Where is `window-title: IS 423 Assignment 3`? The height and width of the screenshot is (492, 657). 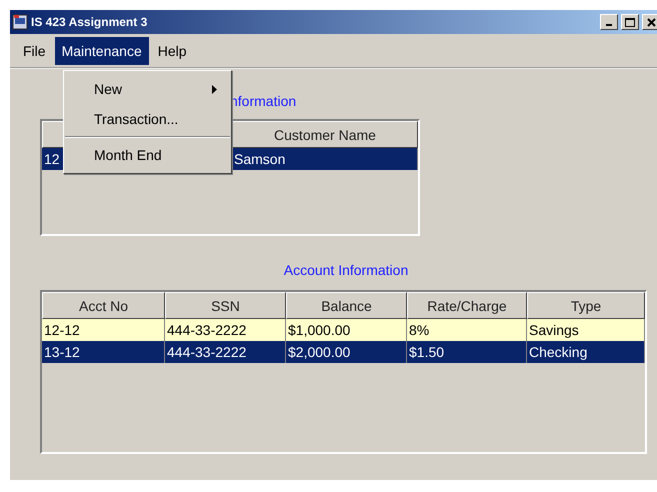 window-title: IS 423 Assignment 3 is located at coordinates (89, 22).